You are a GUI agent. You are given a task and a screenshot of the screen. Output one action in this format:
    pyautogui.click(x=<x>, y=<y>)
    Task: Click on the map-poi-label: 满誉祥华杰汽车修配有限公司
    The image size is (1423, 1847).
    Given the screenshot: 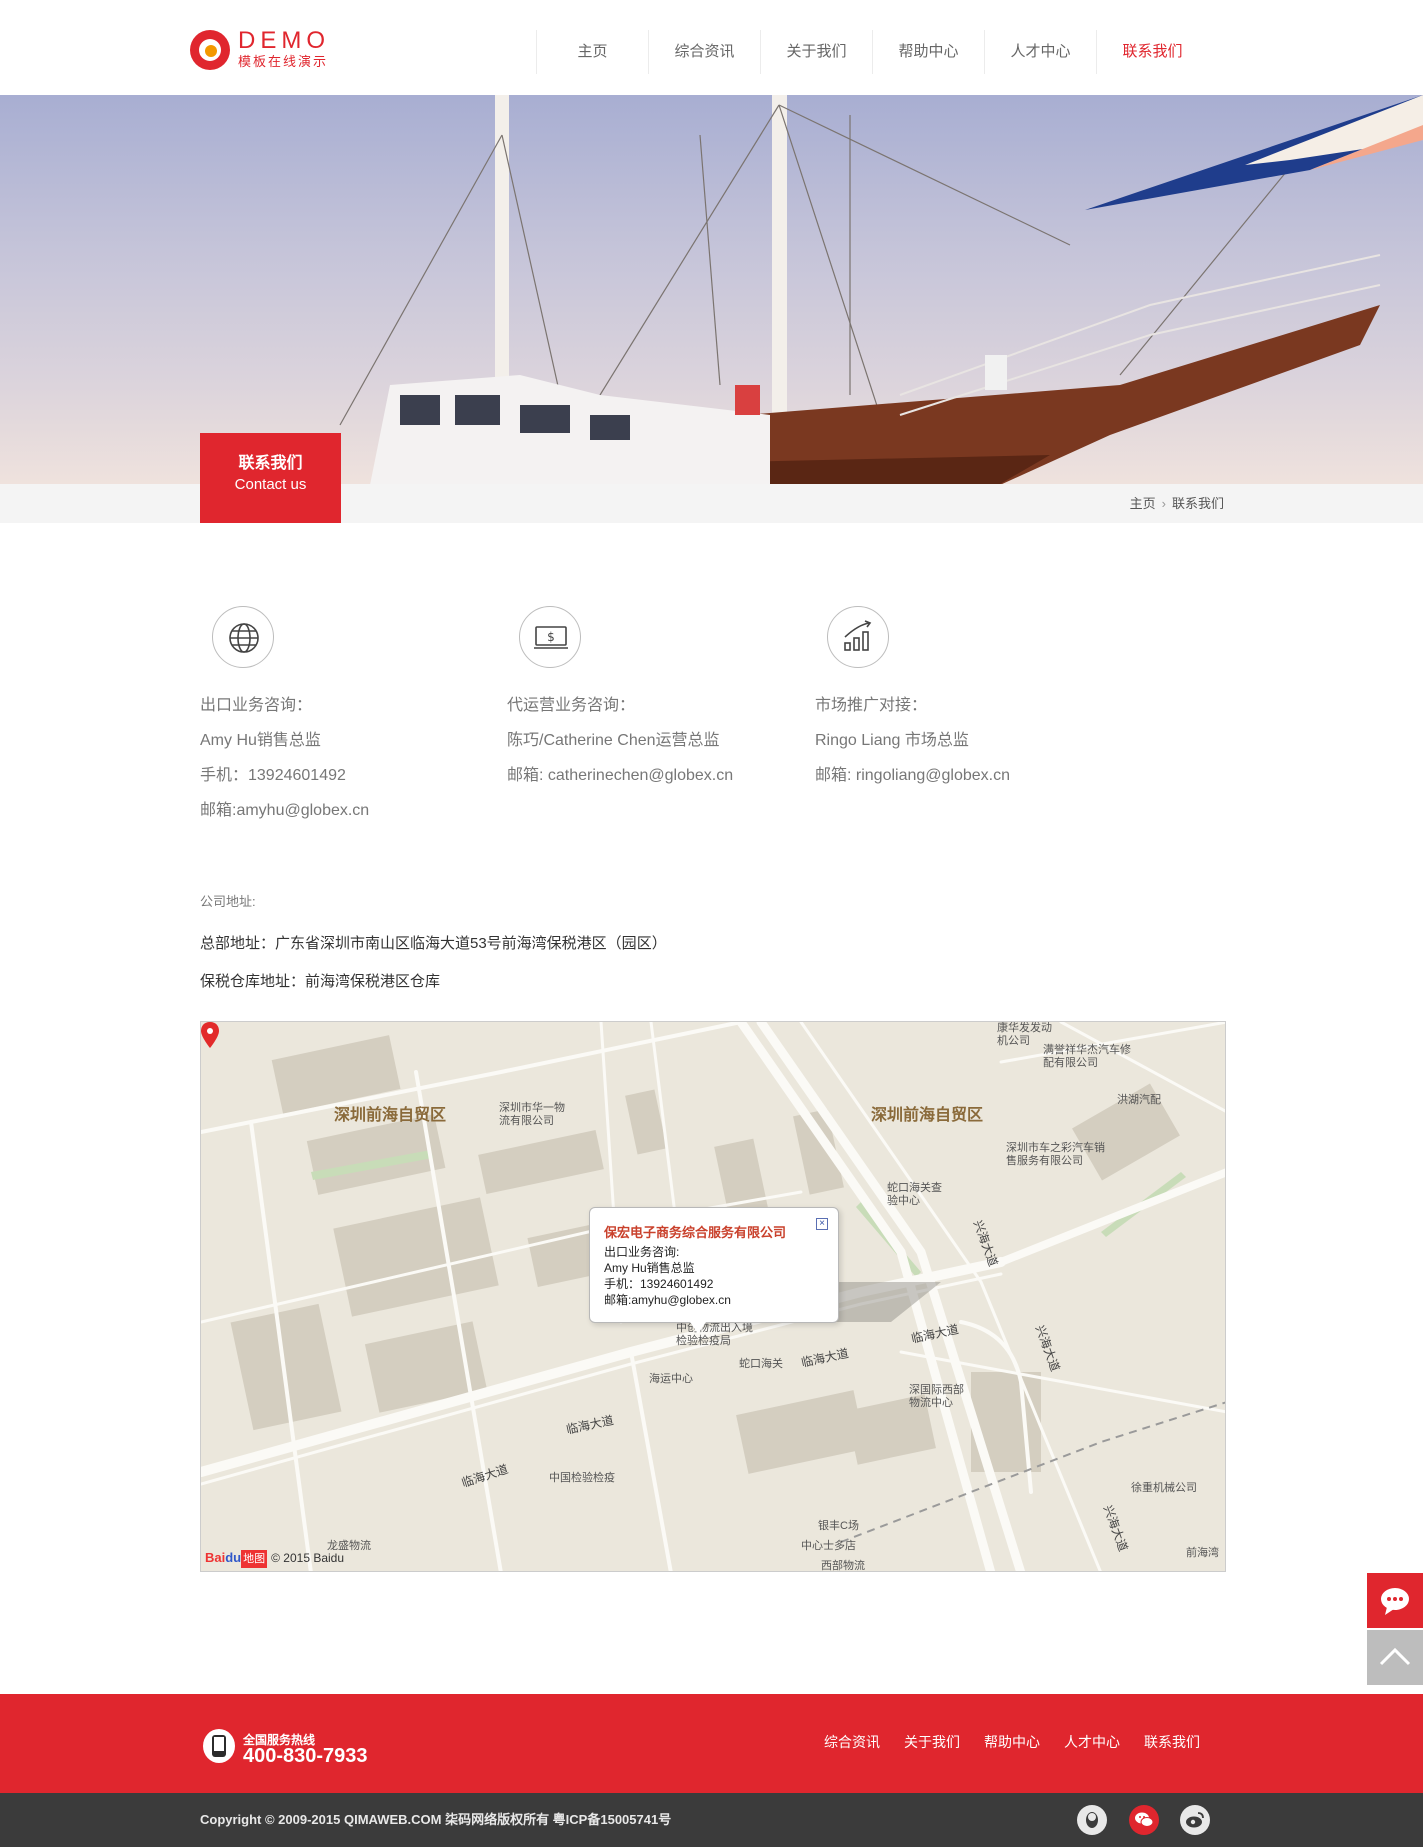 What is the action you would take?
    pyautogui.click(x=1087, y=1056)
    